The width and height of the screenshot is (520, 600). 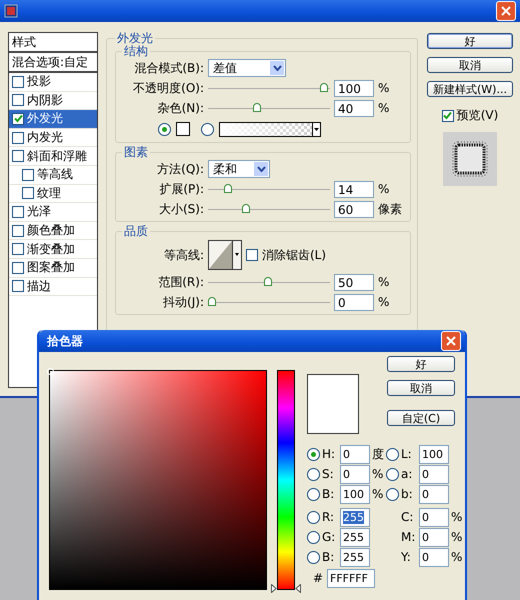 What do you see at coordinates (53, 138) in the screenshot?
I see `style-item: 内发光` at bounding box center [53, 138].